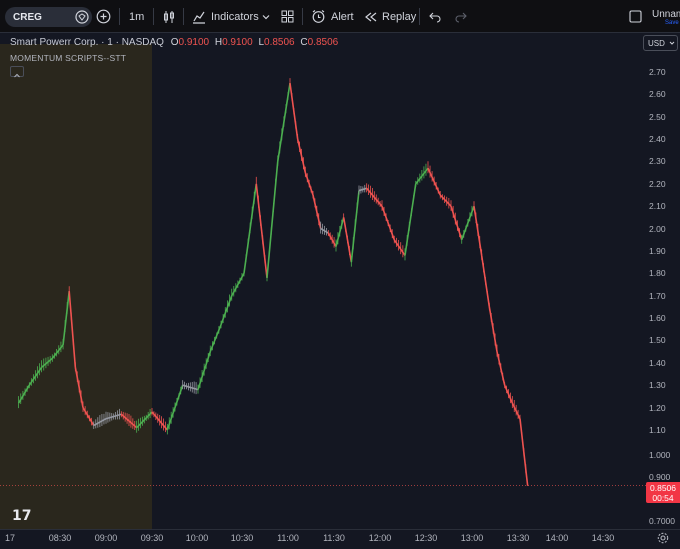 Image resolution: width=680 pixels, height=549 pixels. What do you see at coordinates (194, 42) in the screenshot?
I see `open-value: 0.9100` at bounding box center [194, 42].